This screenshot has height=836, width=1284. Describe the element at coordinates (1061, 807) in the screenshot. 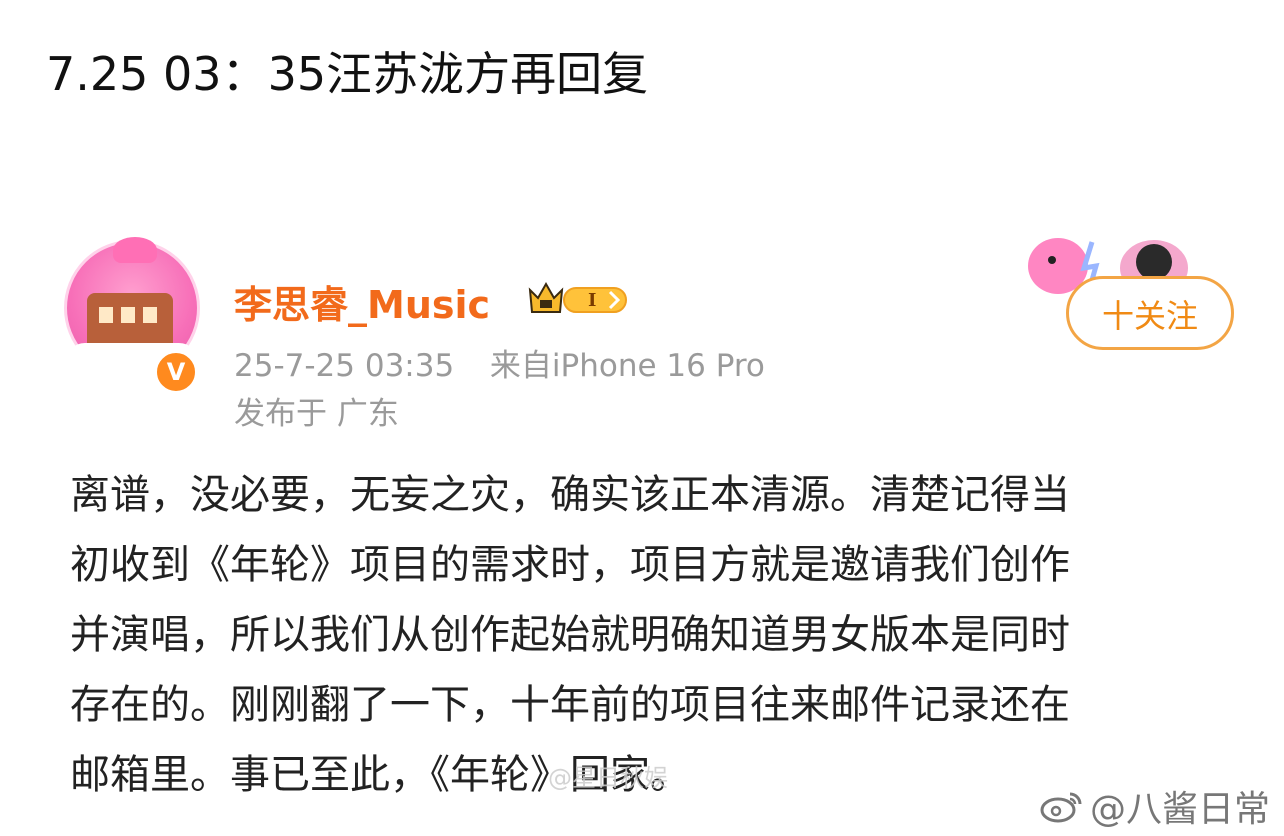

I see `weibo-logo-icon` at that location.